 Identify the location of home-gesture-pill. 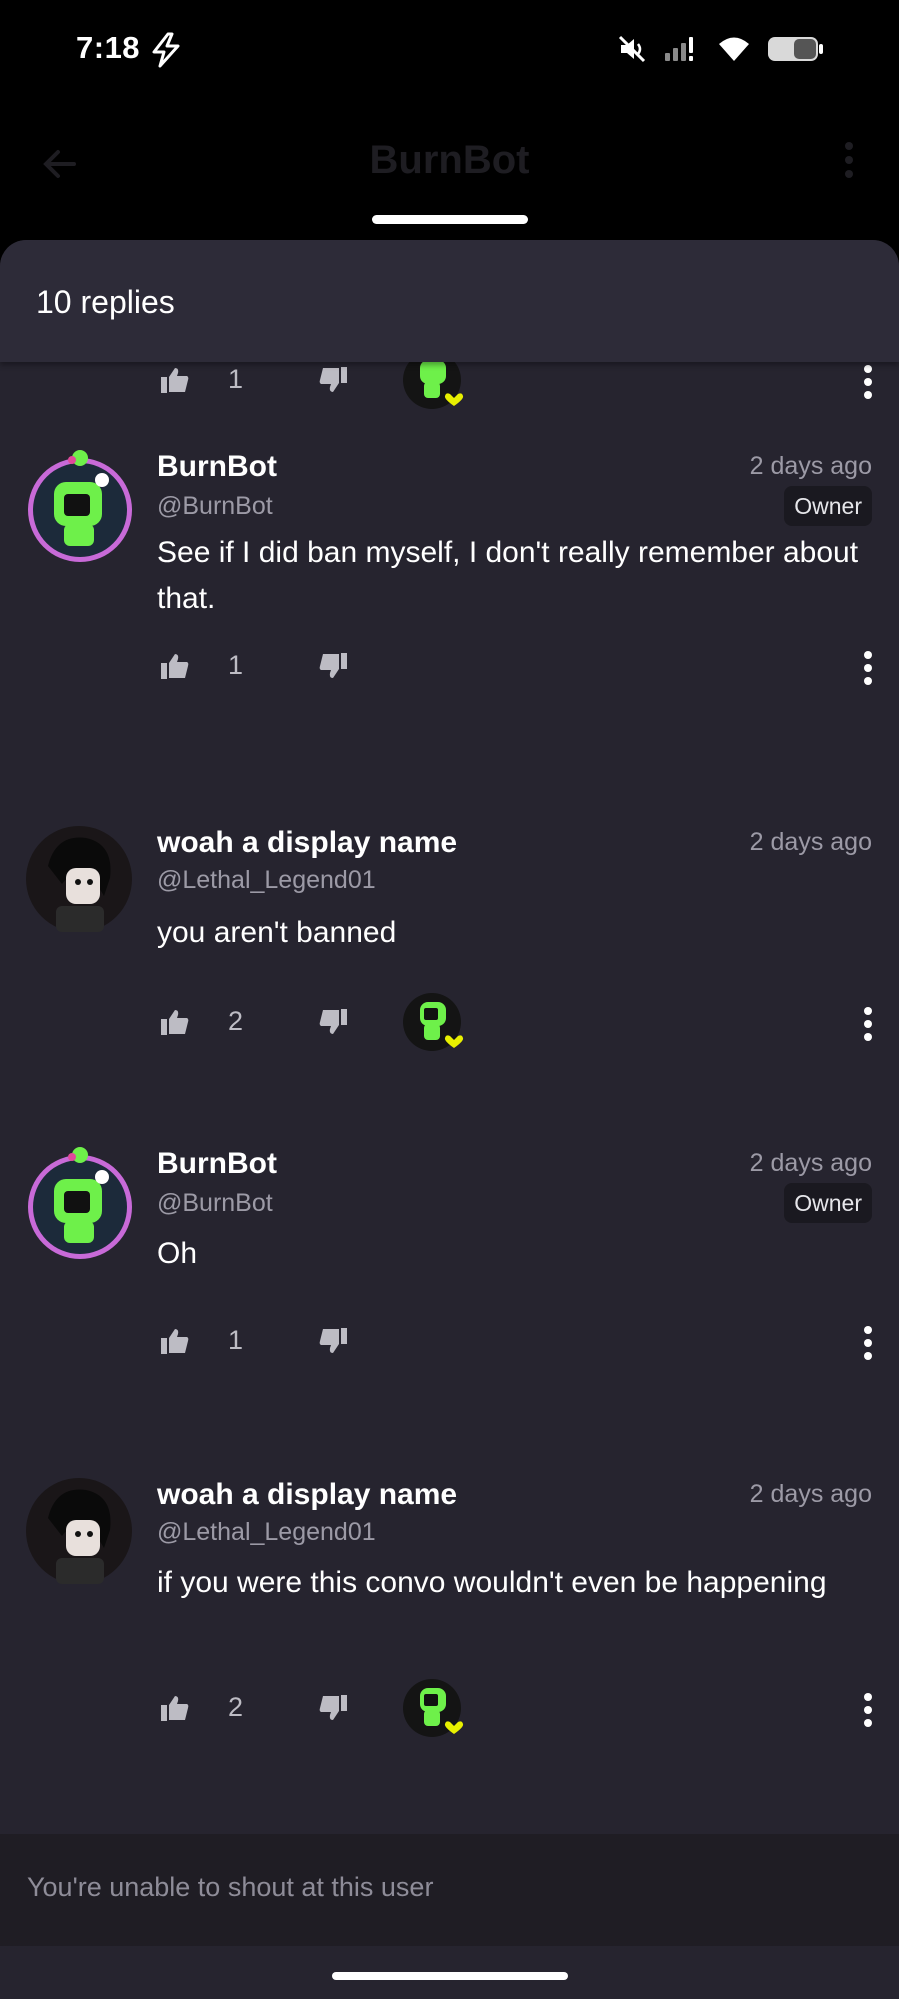
(450, 1976).